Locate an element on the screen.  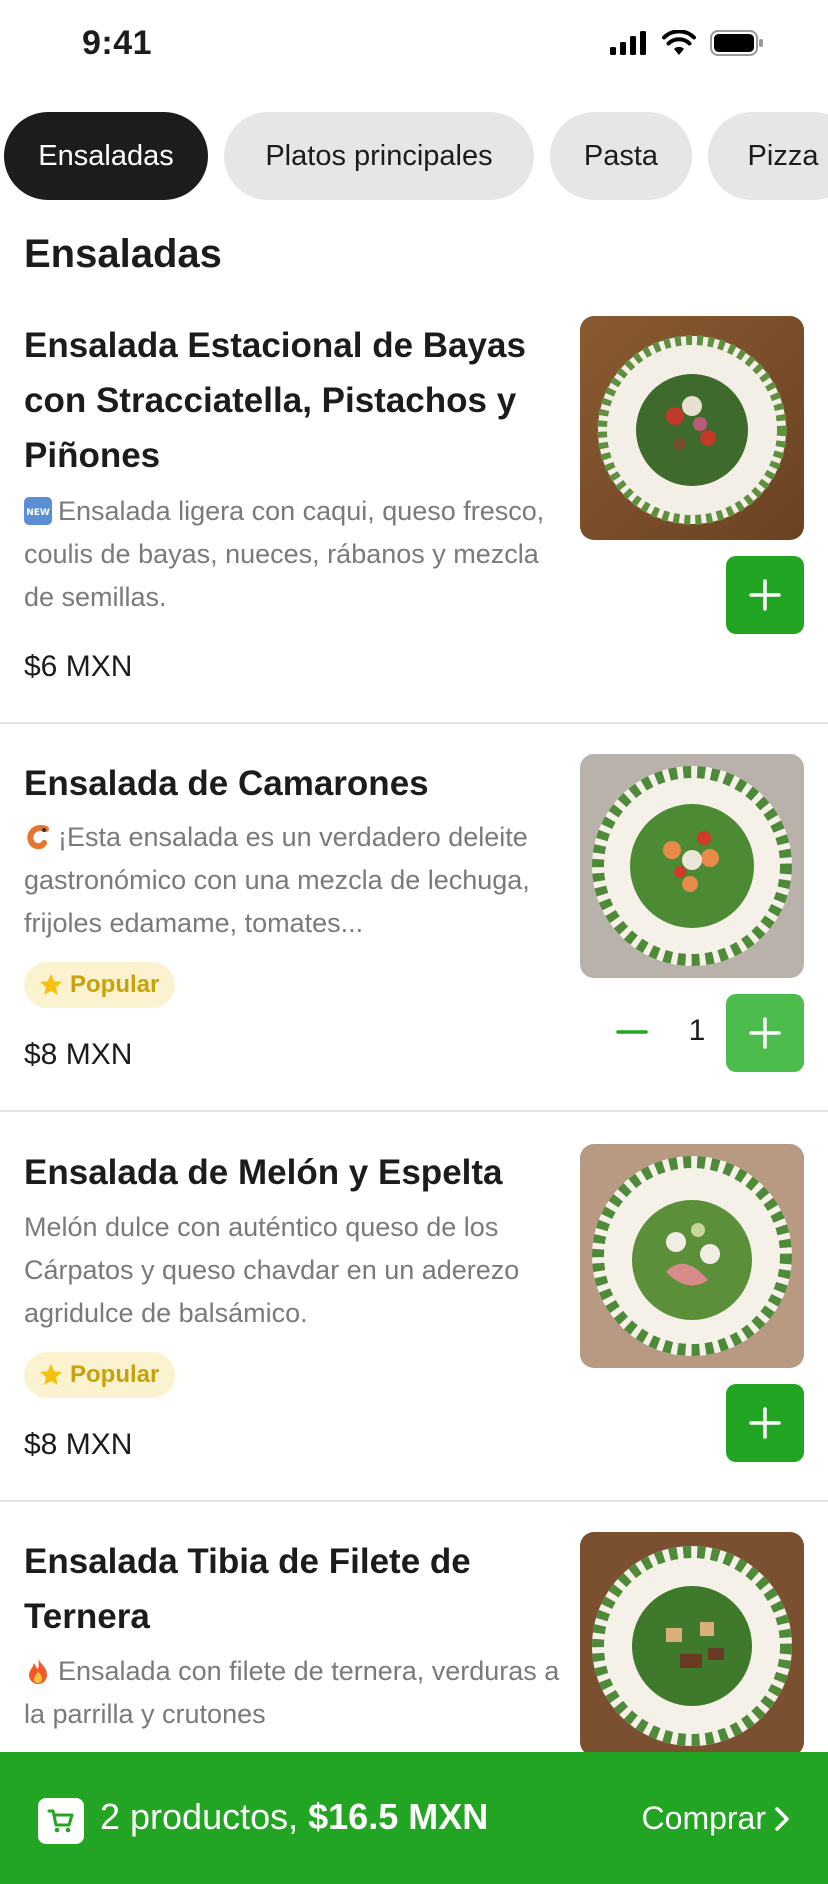
cart-bar: 2 productos, $16.5 MXN Comprar is located at coordinates (414, 1818).